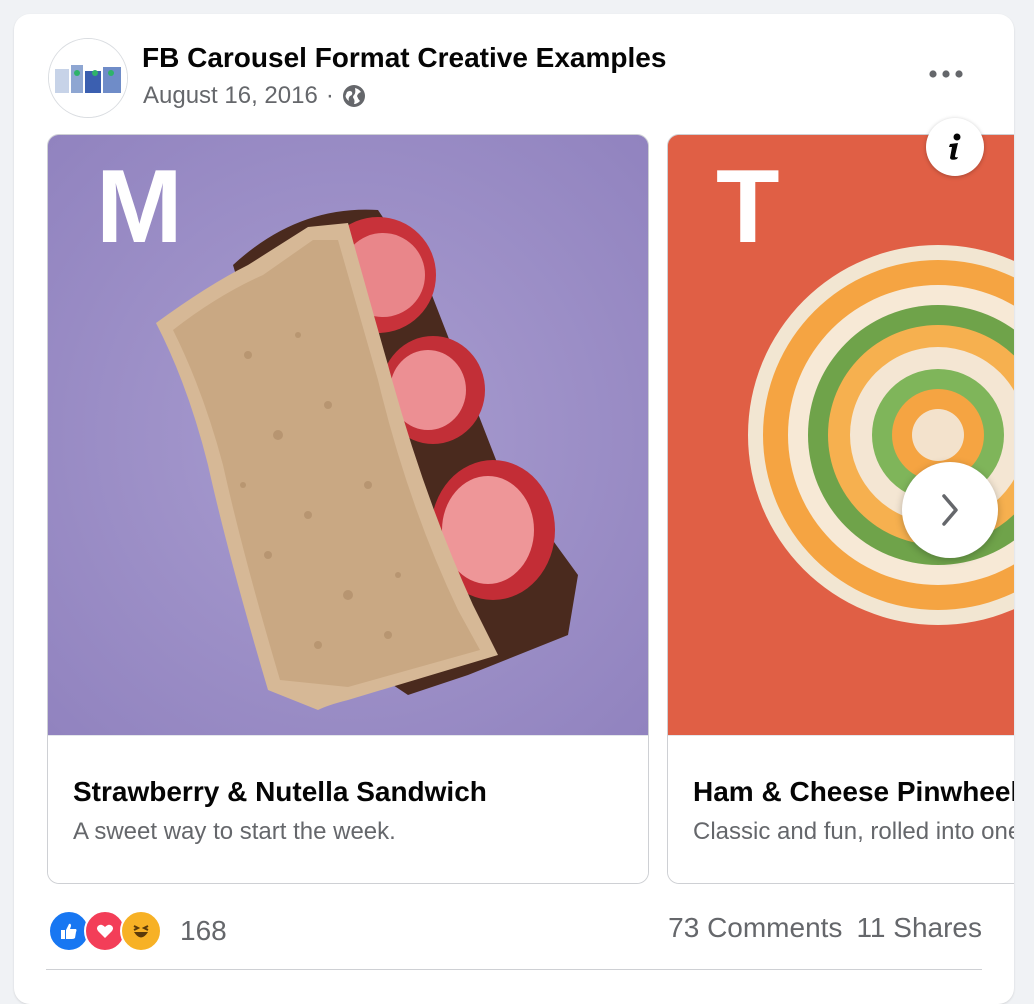  Describe the element at coordinates (141, 931) in the screenshot. I see `haha-icon` at that location.